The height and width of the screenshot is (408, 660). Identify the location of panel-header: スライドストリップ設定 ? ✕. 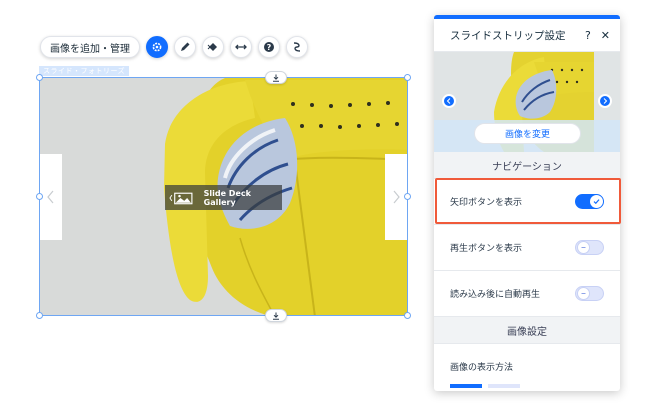
(527, 35).